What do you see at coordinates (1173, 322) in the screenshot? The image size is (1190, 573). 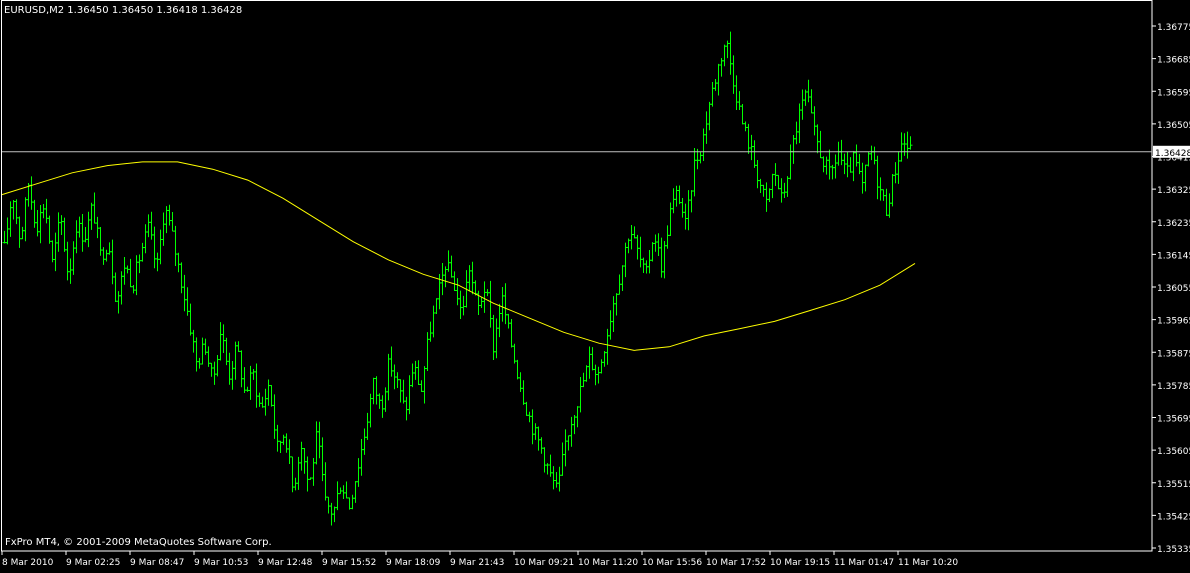 I see `y-tick-label: 1.35965` at bounding box center [1173, 322].